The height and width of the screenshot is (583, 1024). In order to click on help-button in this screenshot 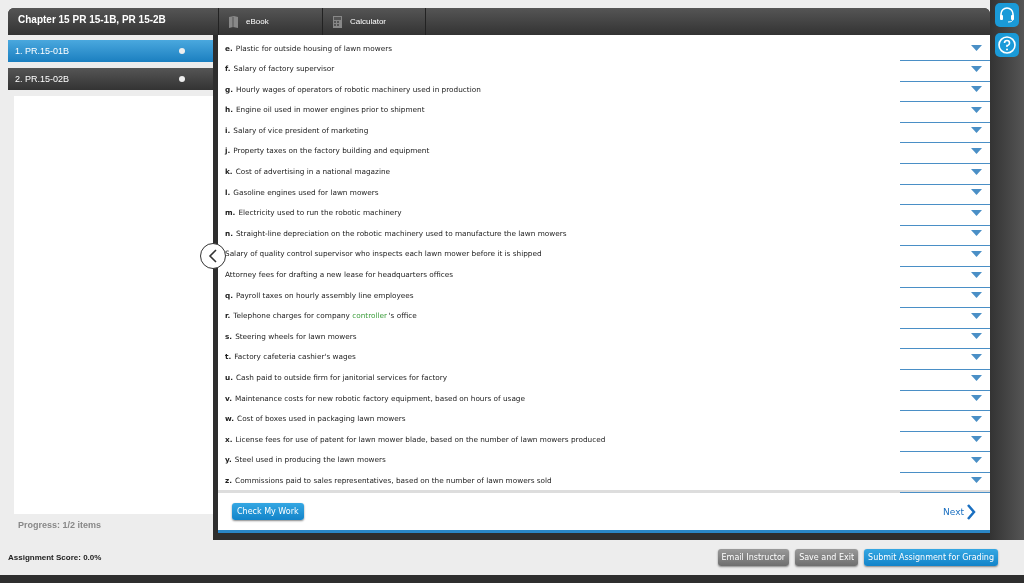, I will do `click(1007, 45)`.